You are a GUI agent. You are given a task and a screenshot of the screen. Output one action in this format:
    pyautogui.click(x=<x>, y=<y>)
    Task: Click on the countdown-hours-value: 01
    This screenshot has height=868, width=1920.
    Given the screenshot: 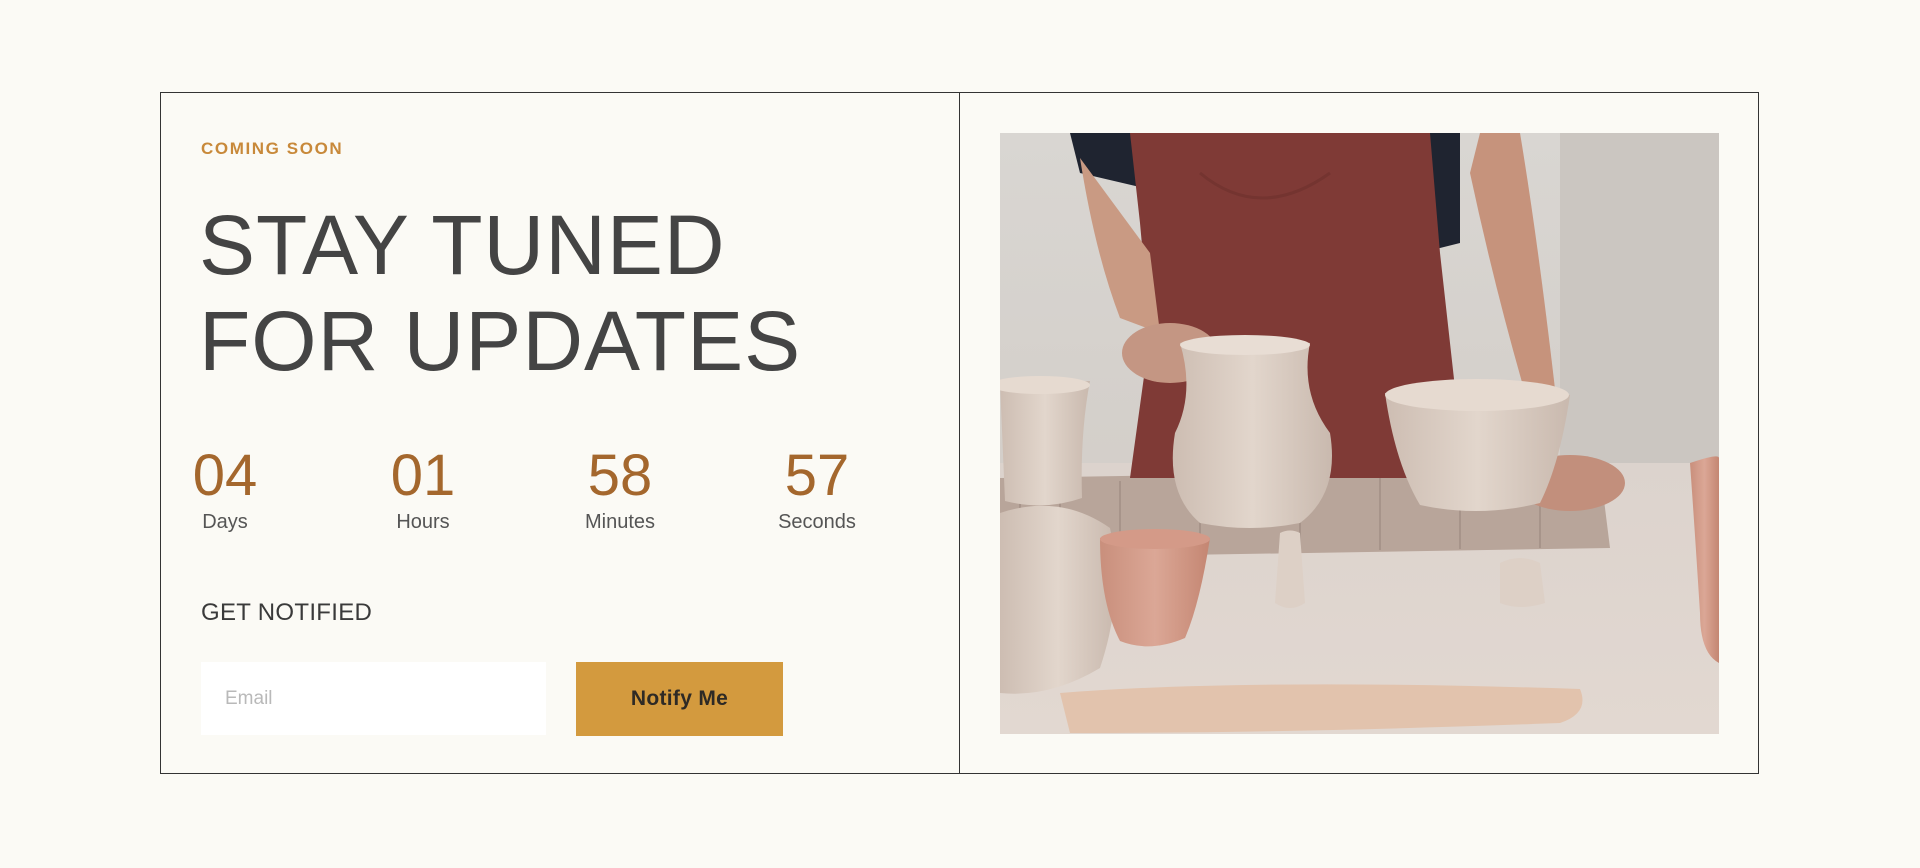 What is the action you would take?
    pyautogui.click(x=423, y=475)
    